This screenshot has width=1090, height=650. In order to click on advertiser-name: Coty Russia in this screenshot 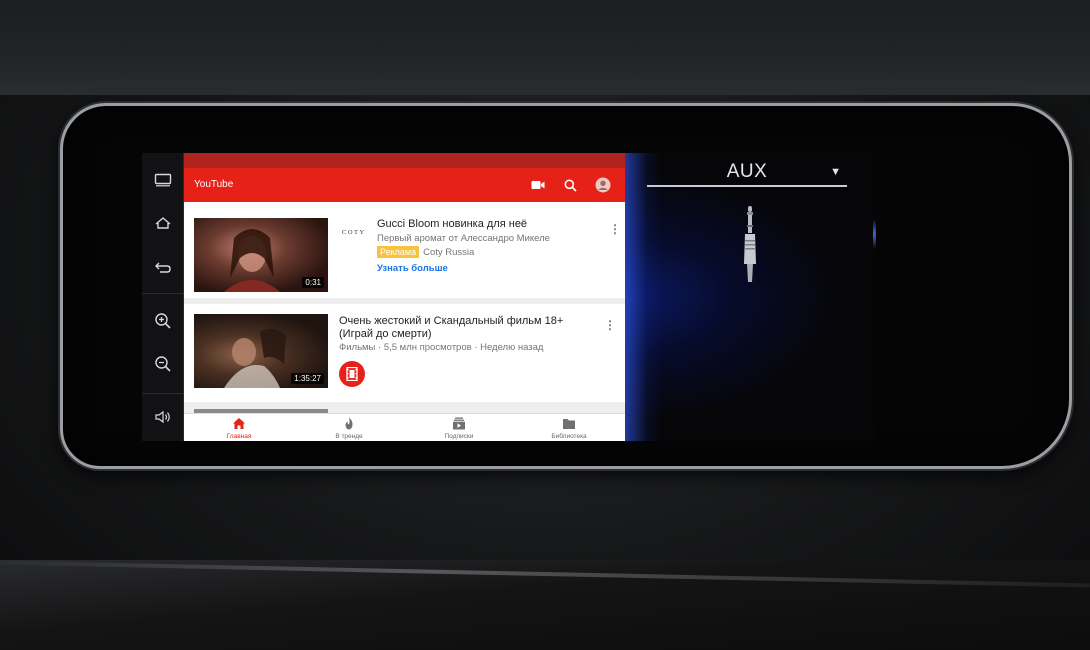, I will do `click(449, 252)`.